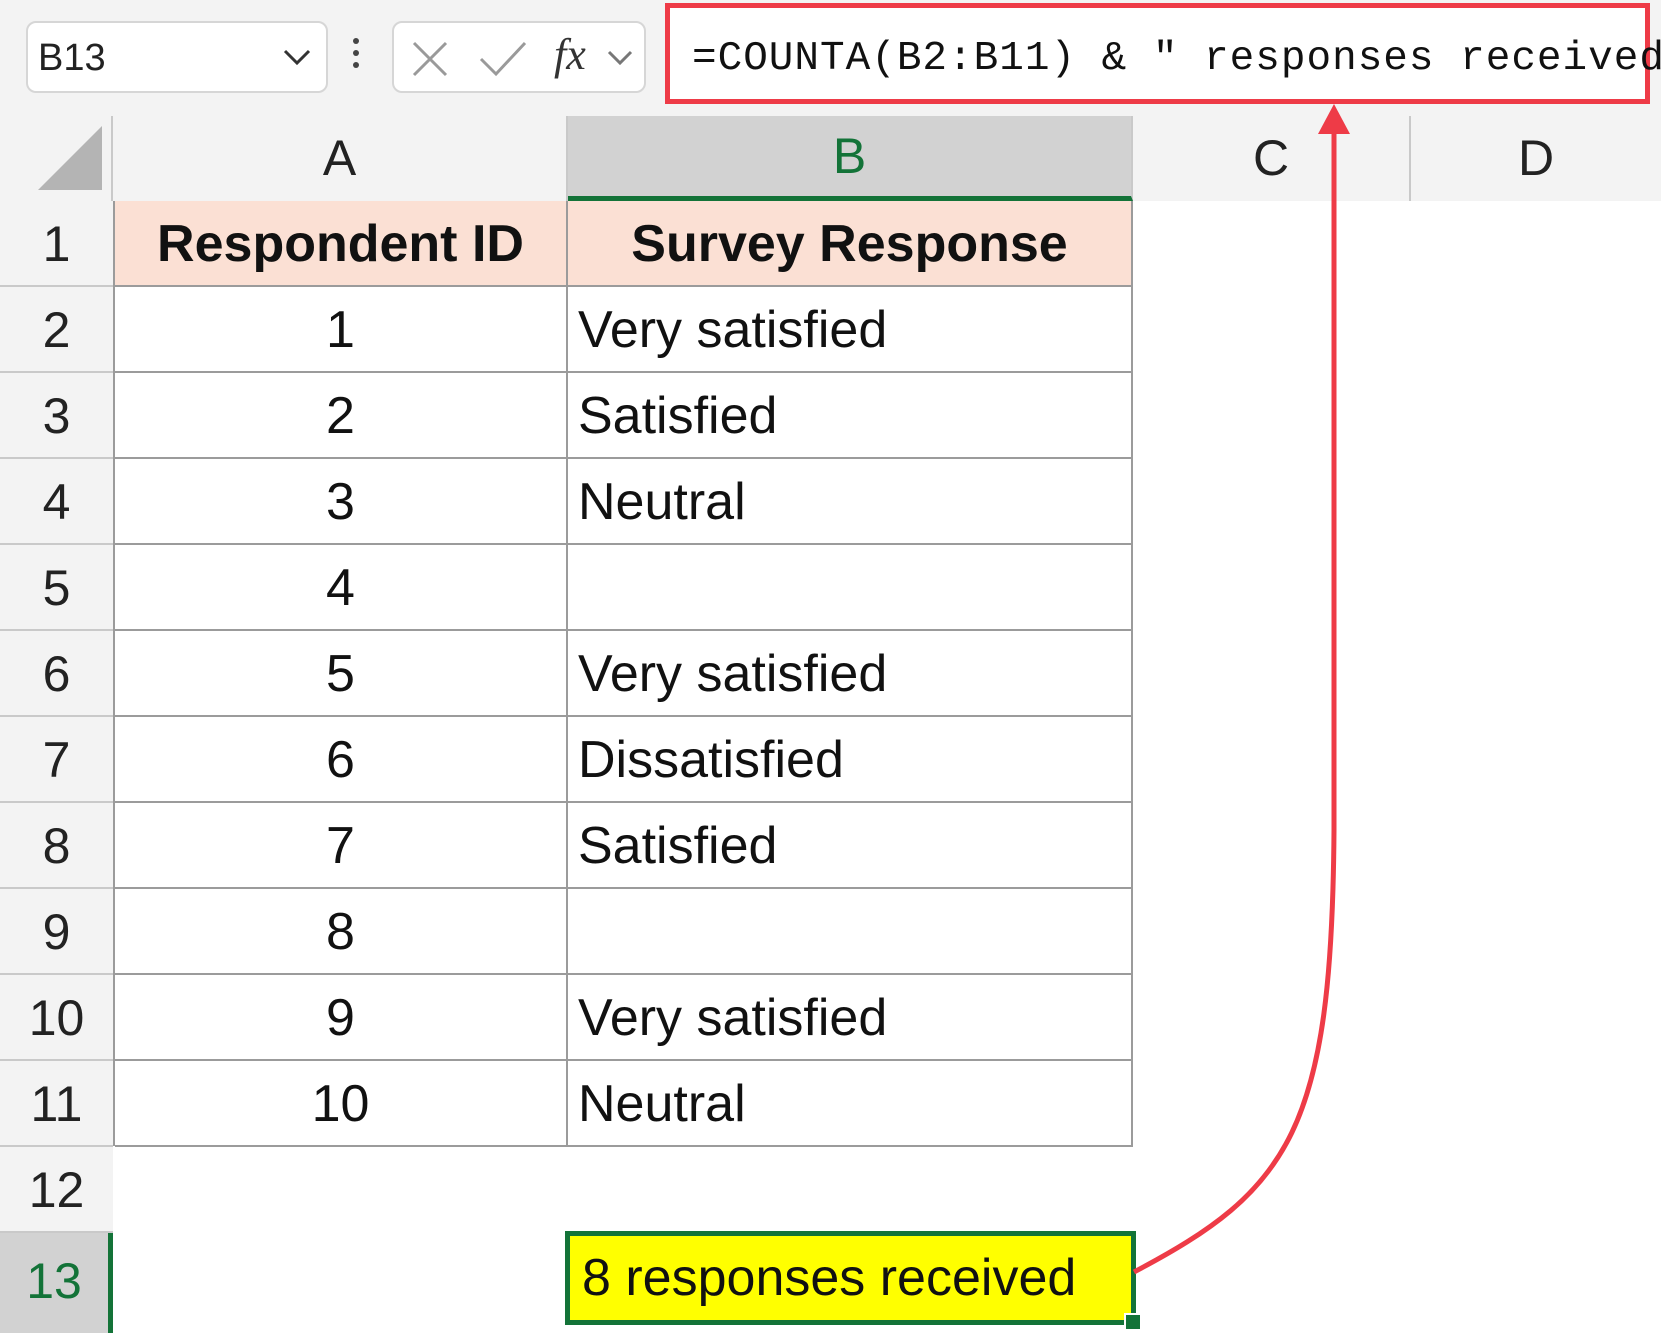  What do you see at coordinates (341, 846) in the screenshot?
I see `cell-a8: 7` at bounding box center [341, 846].